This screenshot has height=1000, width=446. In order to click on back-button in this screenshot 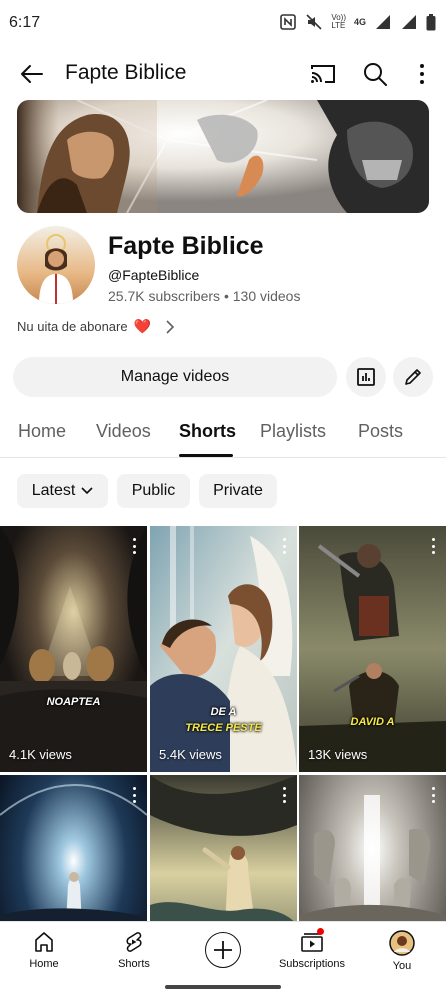, I will do `click(31, 74)`.